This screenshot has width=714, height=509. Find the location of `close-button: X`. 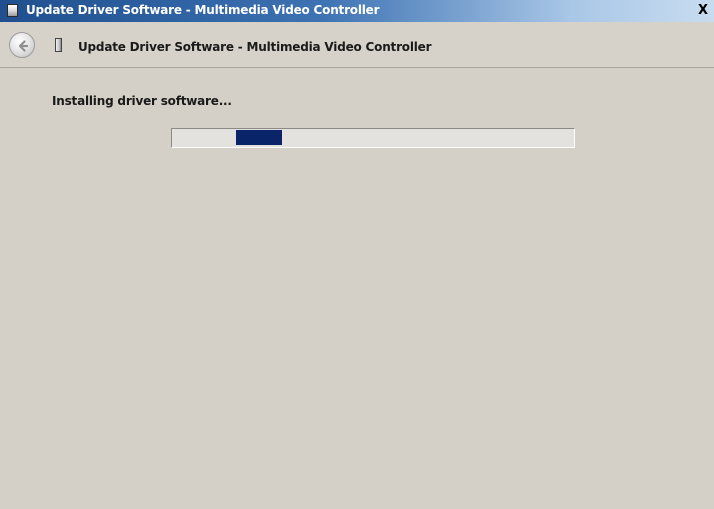

close-button: X is located at coordinates (703, 10).